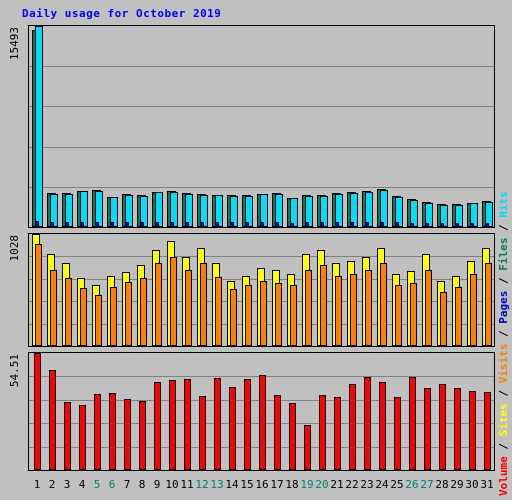 This screenshot has height=500, width=512. What do you see at coordinates (382, 484) in the screenshot?
I see `x-axis-tick-day-24: 24` at bounding box center [382, 484].